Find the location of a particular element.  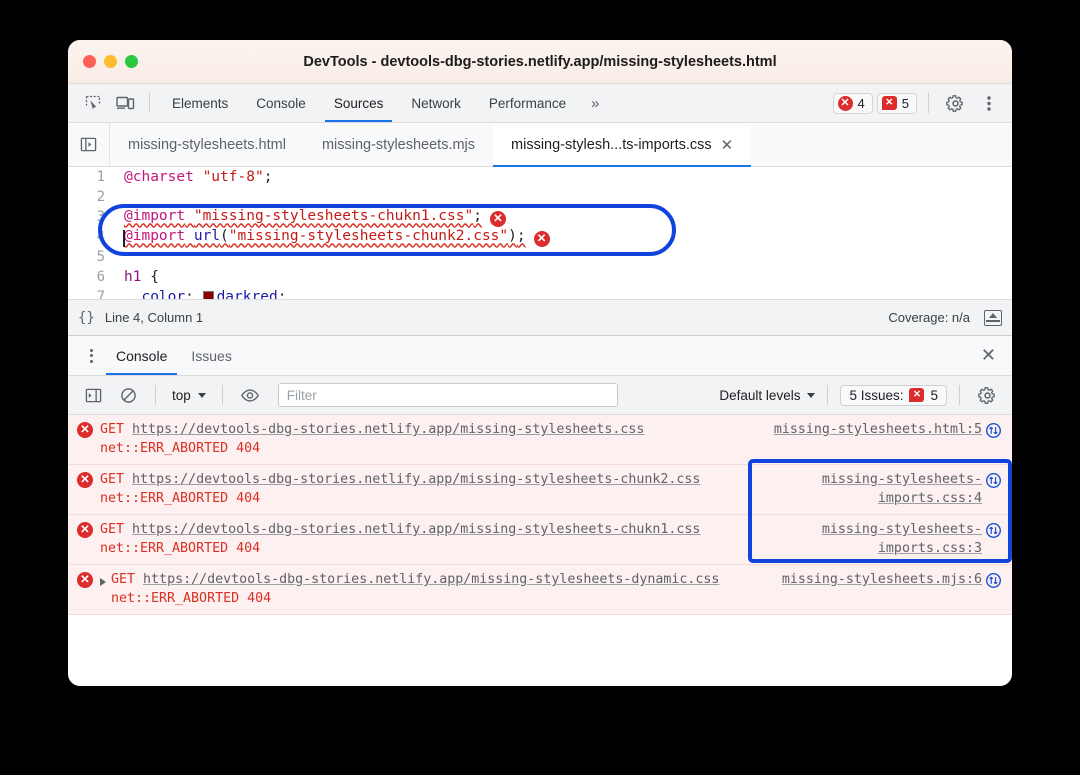

minimize-window-button is located at coordinates (110, 61).